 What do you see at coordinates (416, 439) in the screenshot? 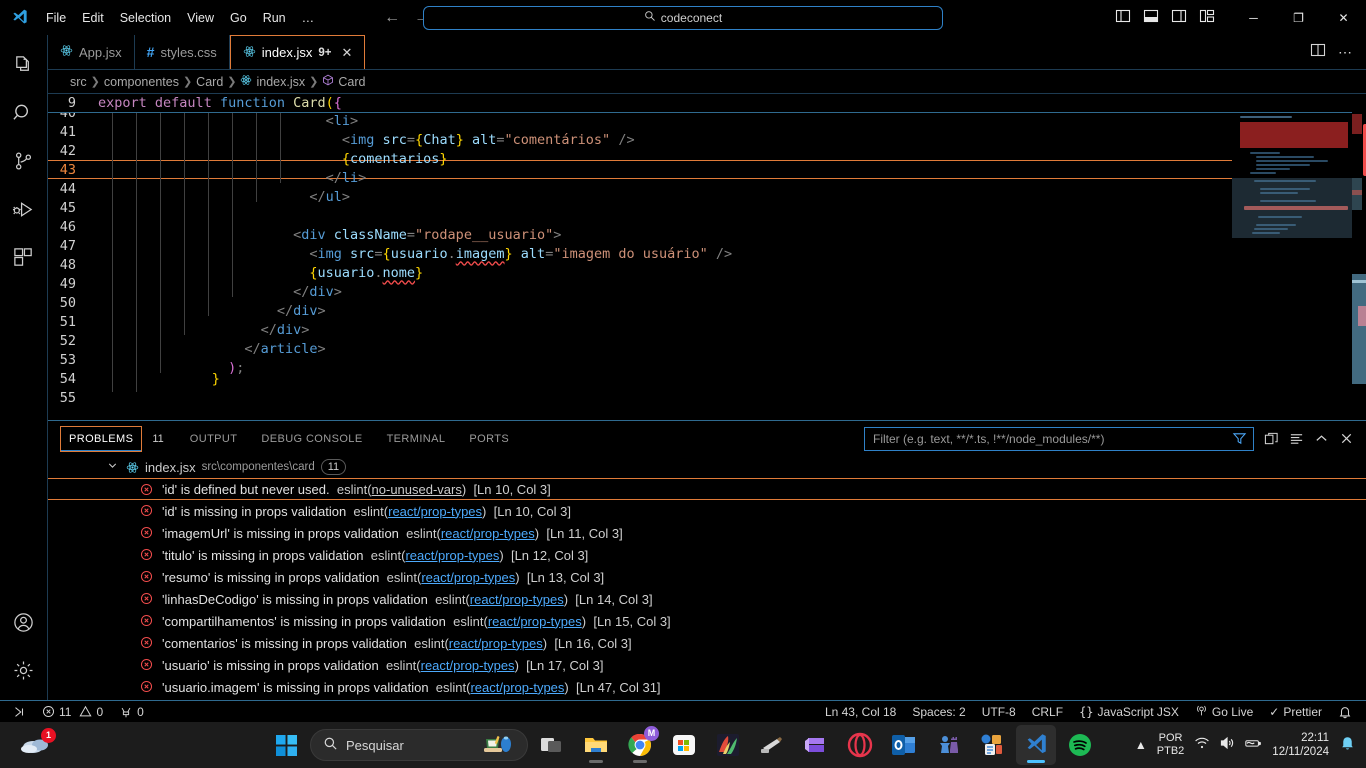
I see `panel-tab-terminal: TERMINAL` at bounding box center [416, 439].